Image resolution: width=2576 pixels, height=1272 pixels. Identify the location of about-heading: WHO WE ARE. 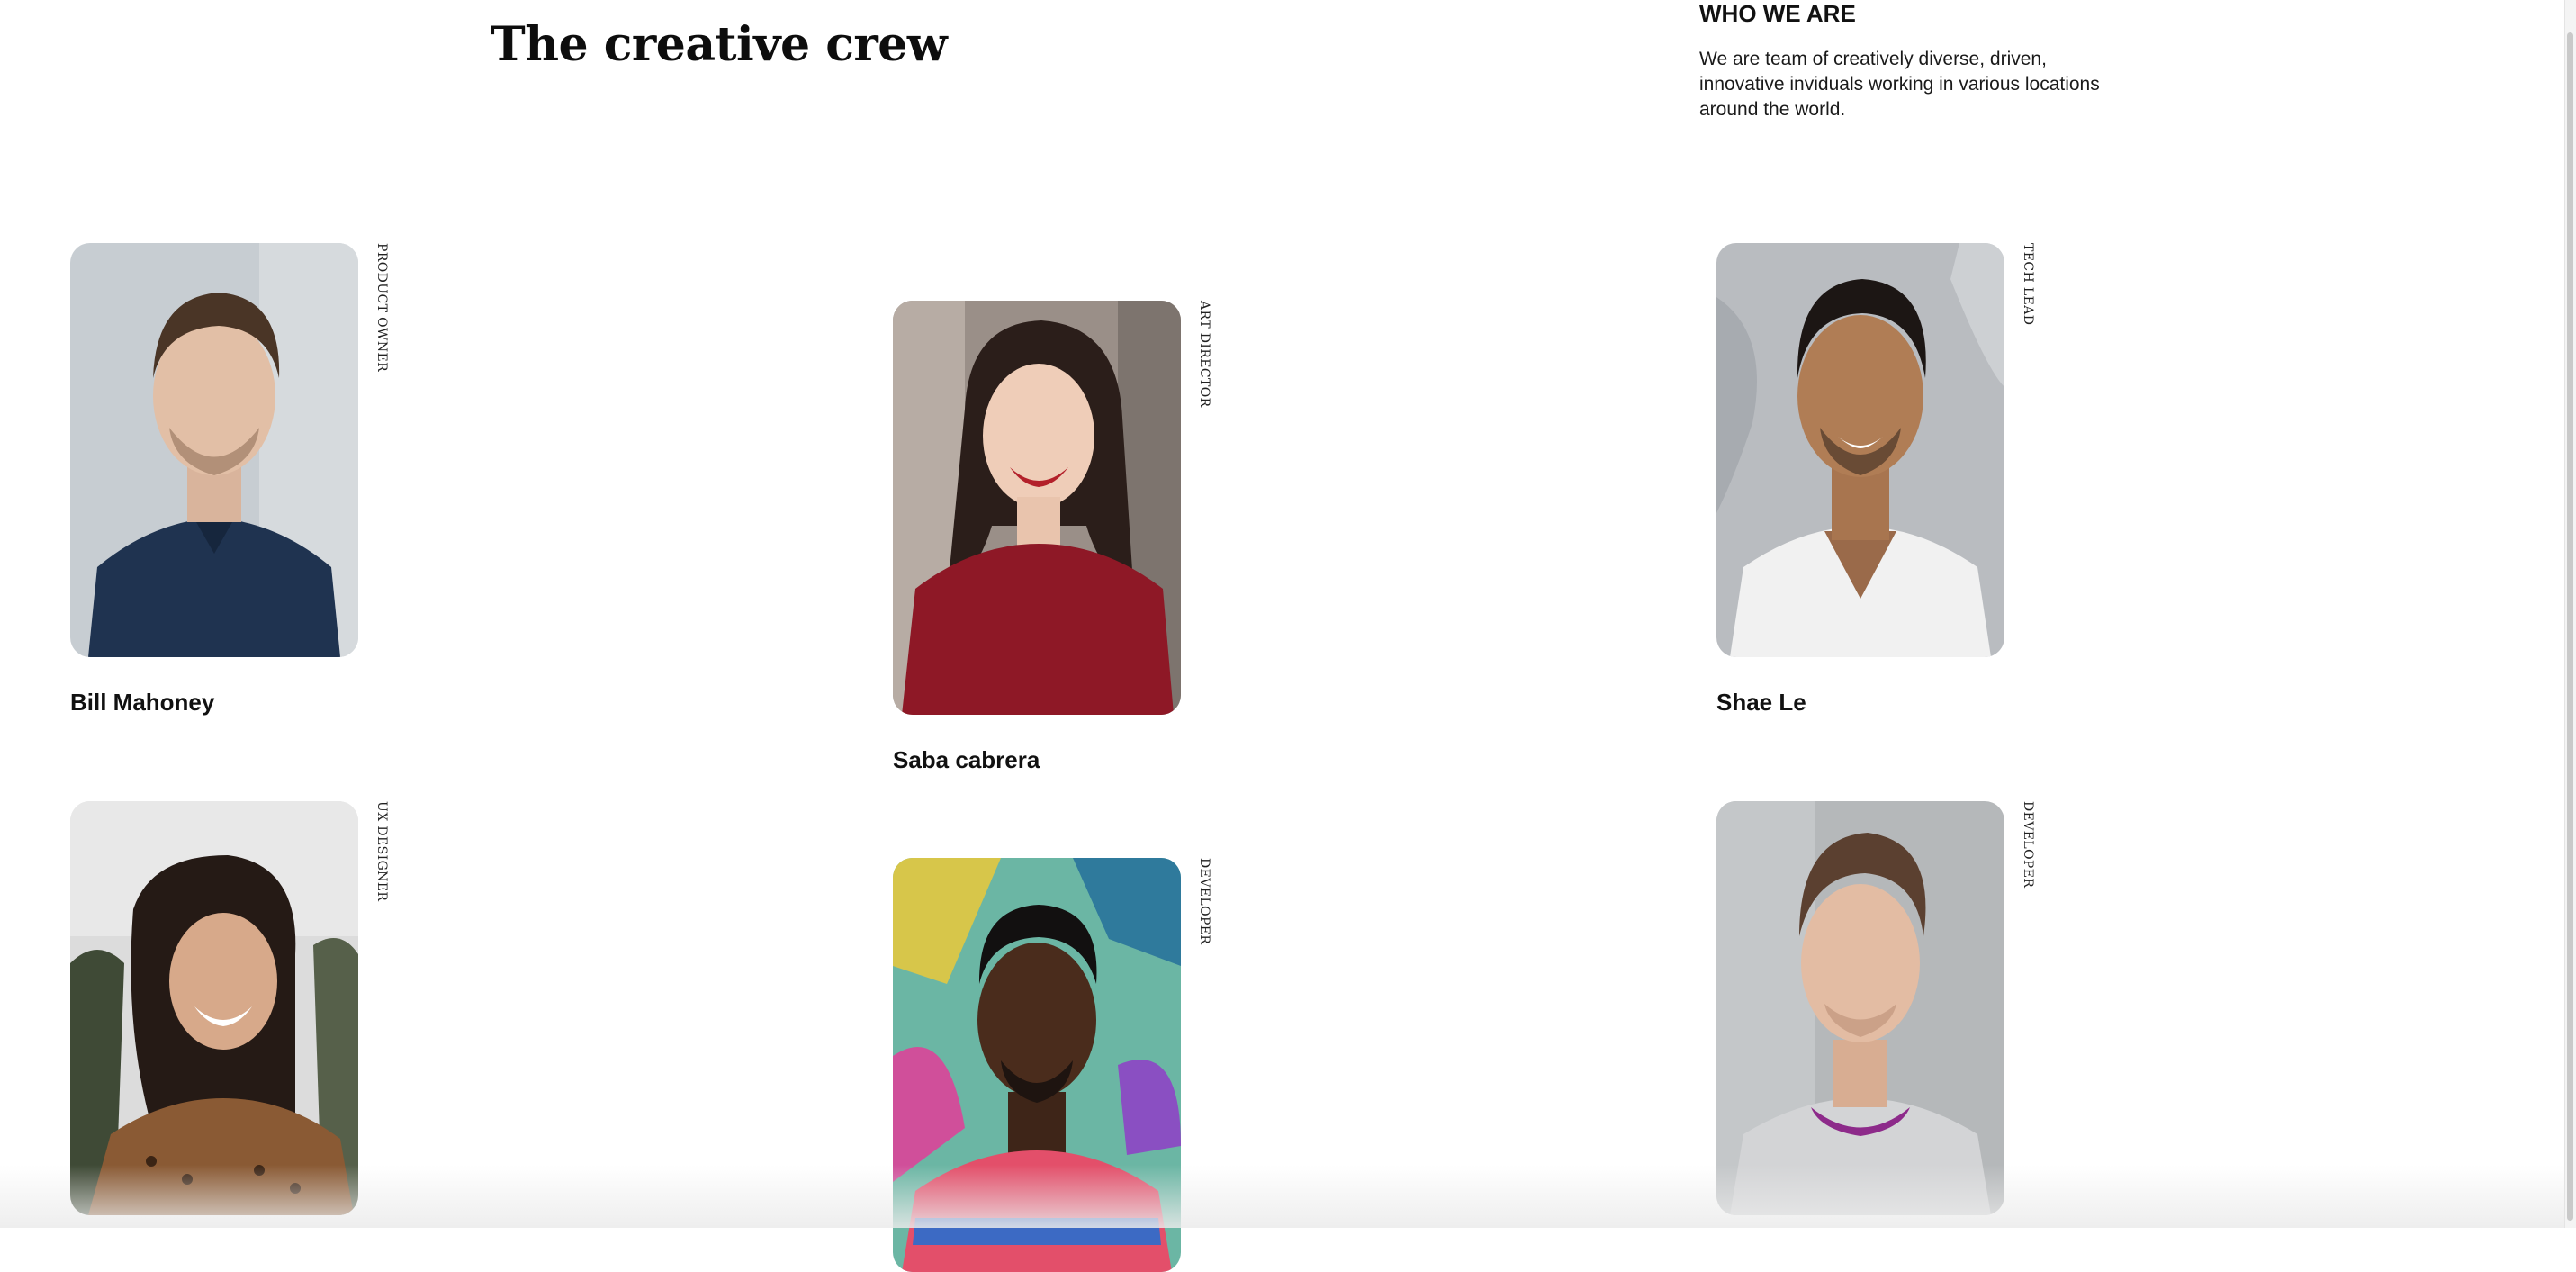
(1777, 13).